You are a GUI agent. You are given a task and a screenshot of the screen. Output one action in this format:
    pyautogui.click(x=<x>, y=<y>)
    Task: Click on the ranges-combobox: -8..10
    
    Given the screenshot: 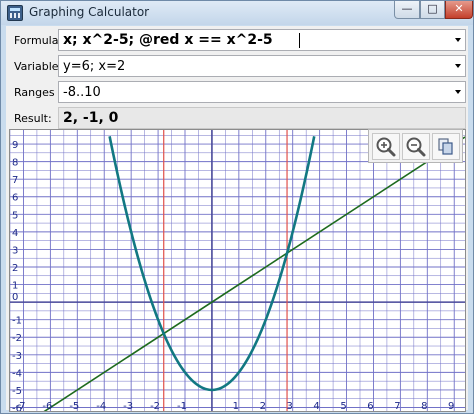 What is the action you would take?
    pyautogui.click(x=262, y=92)
    